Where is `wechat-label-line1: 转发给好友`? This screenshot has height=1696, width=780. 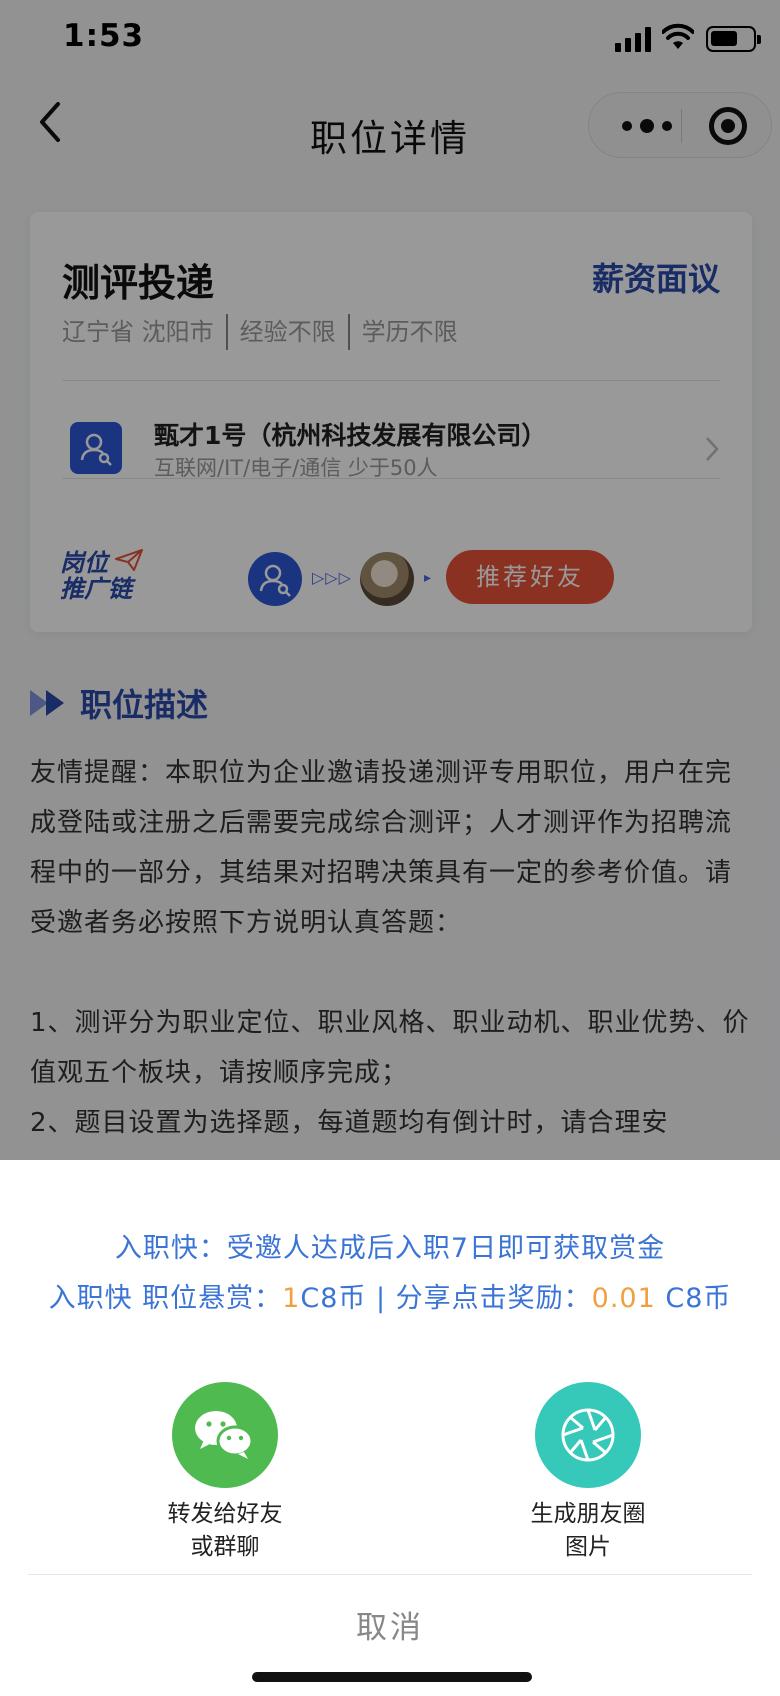 wechat-label-line1: 转发给好友 is located at coordinates (225, 1514).